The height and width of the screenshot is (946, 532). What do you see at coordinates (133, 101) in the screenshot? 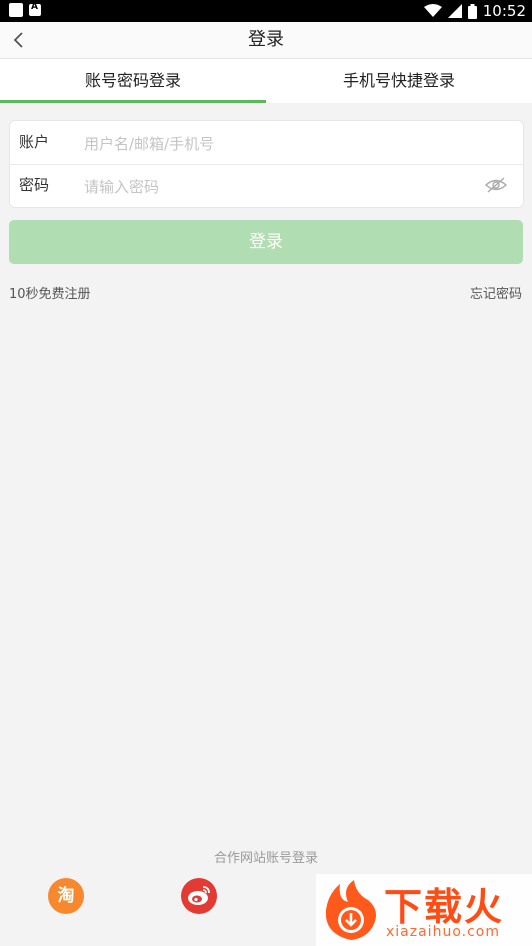
I see `active-tab-indicator` at bounding box center [133, 101].